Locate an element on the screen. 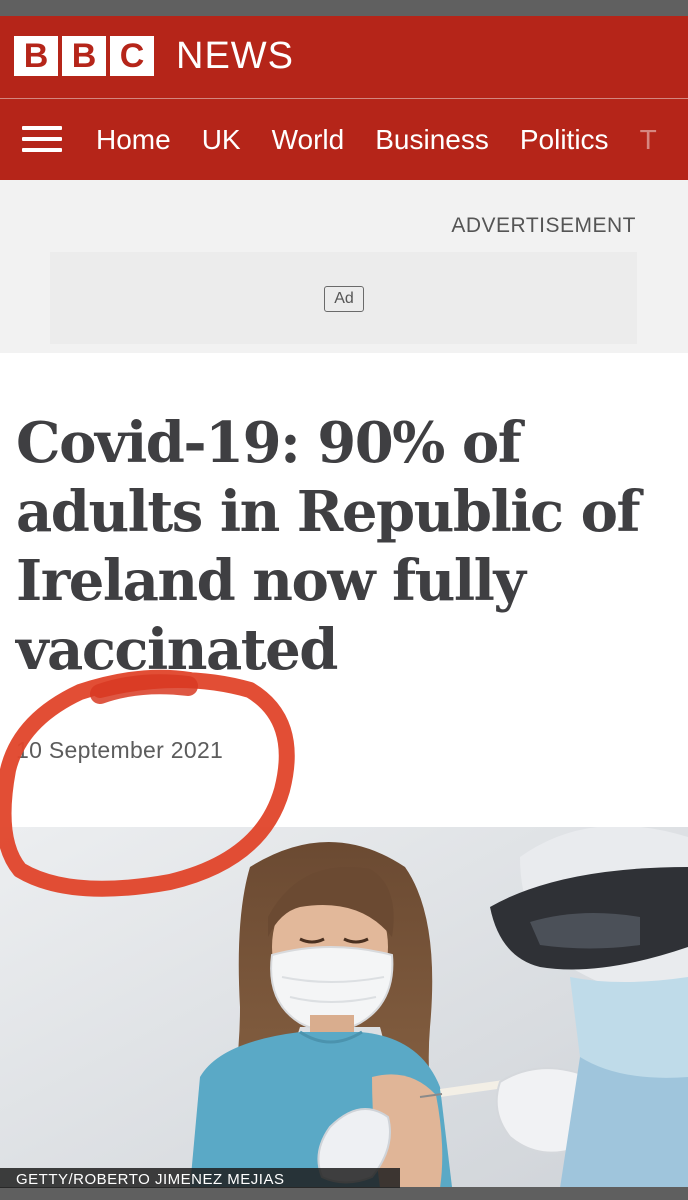  hamburger-menu-icon is located at coordinates (42, 139).